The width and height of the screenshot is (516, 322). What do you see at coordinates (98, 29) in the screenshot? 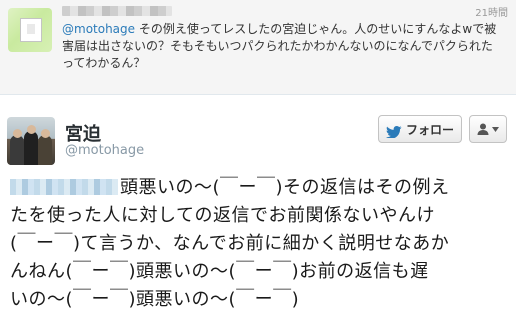
I see `reply-mention-link: @motohage` at bounding box center [98, 29].